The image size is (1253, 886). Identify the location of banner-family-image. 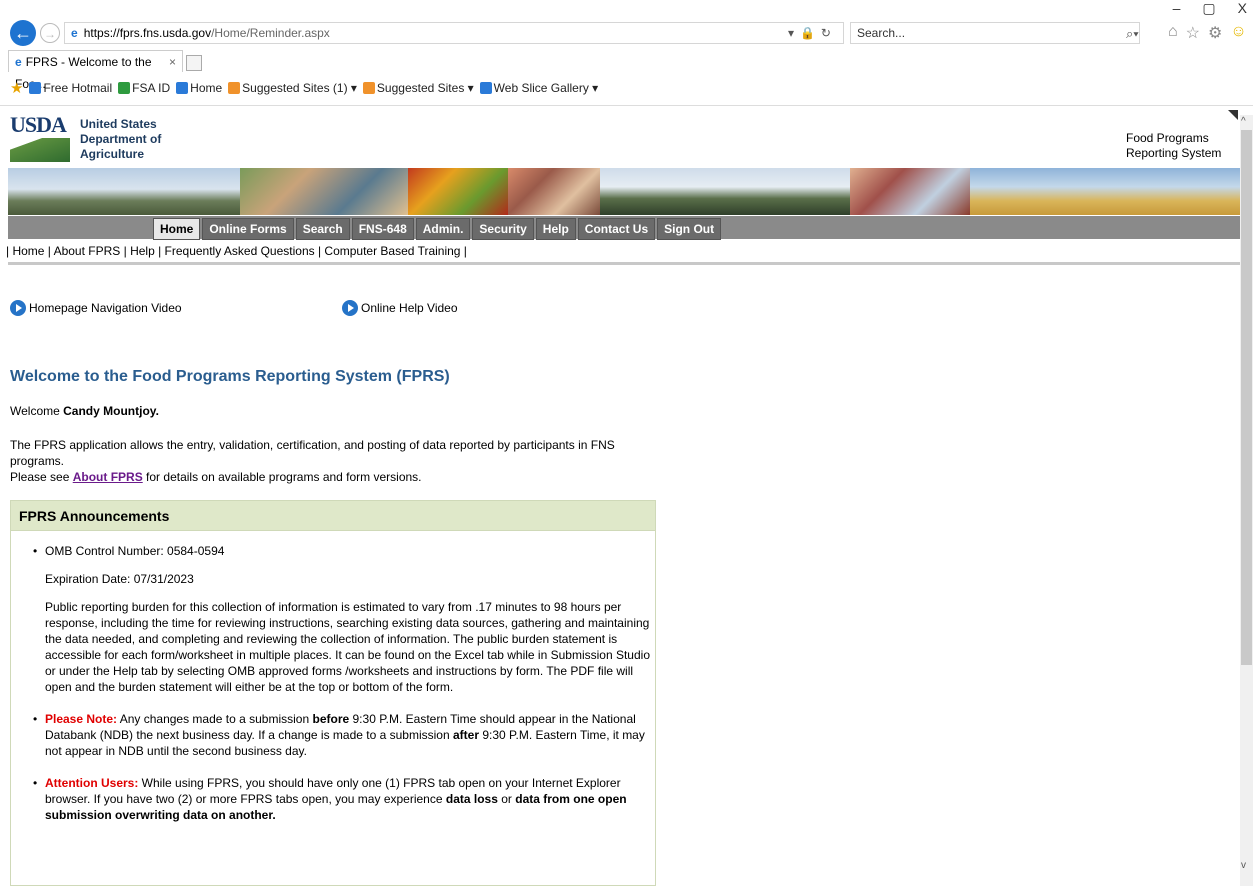
(324, 191).